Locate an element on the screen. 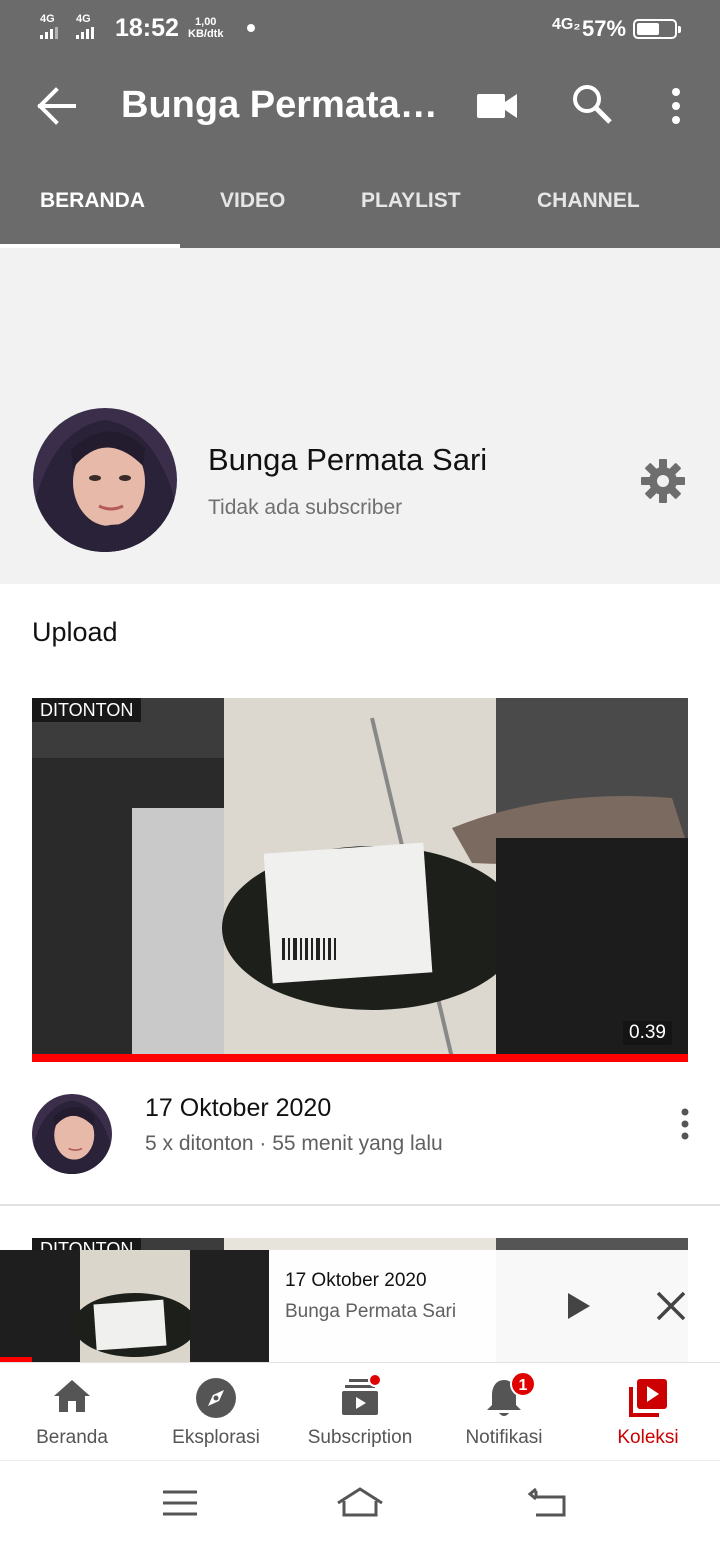 Image resolution: width=720 pixels, height=1544 pixels. search-icon is located at coordinates (592, 104).